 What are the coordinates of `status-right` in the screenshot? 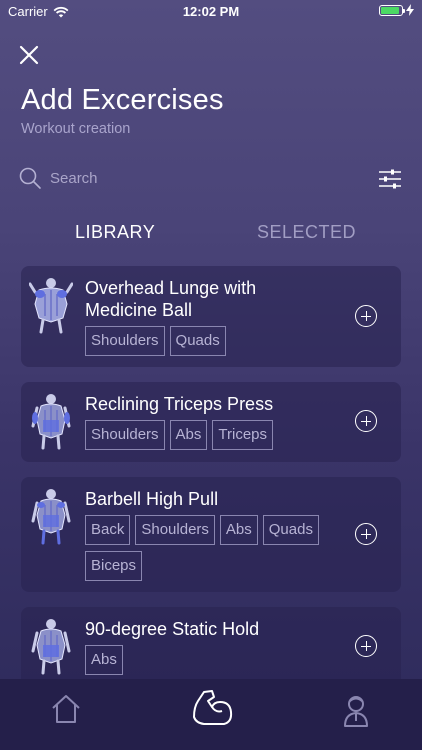 It's located at (396, 10).